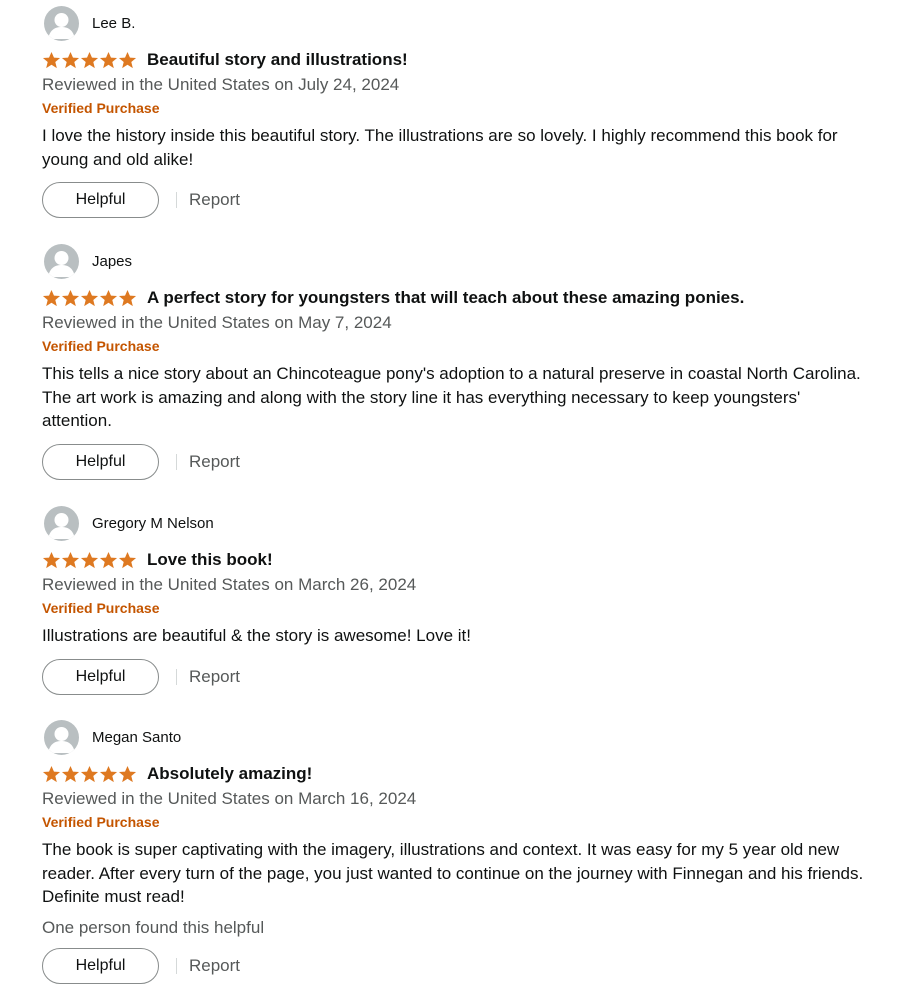  I want to click on reviewer-profile: Japes, so click(458, 261).